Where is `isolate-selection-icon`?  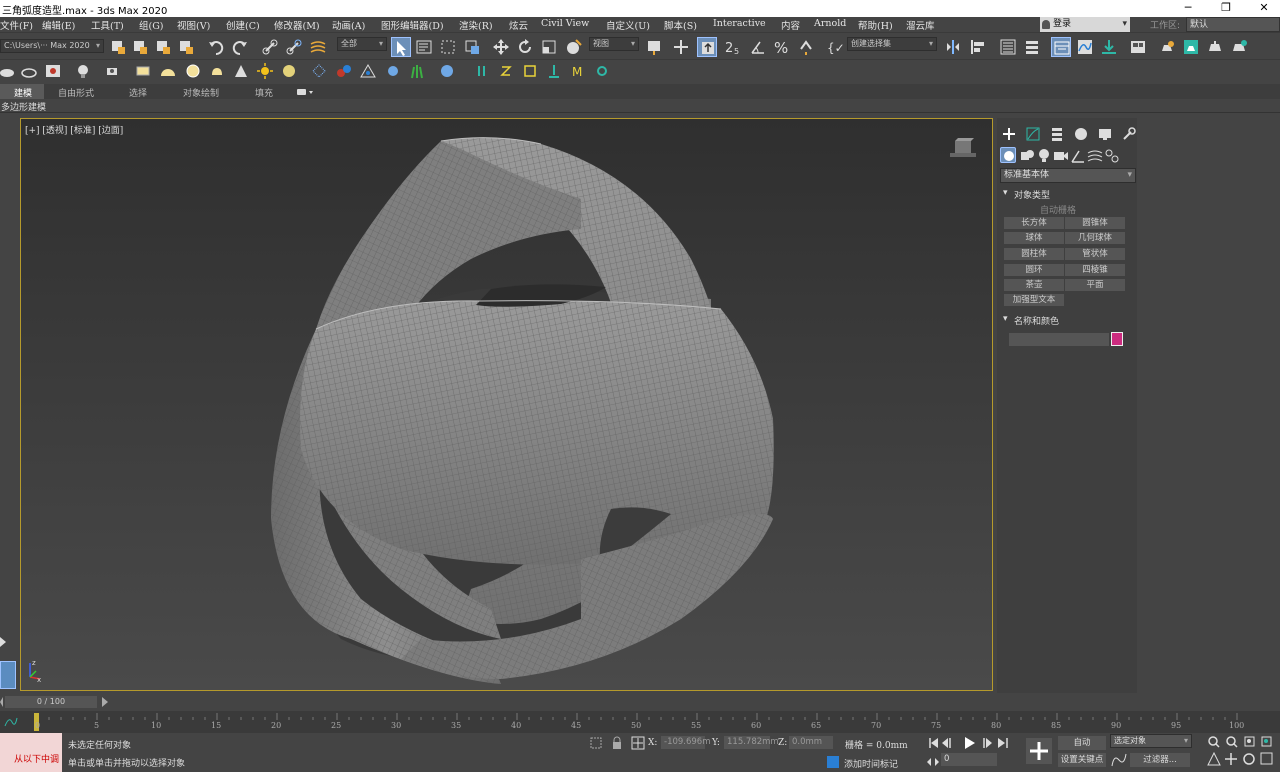 isolate-selection-icon is located at coordinates (596, 743).